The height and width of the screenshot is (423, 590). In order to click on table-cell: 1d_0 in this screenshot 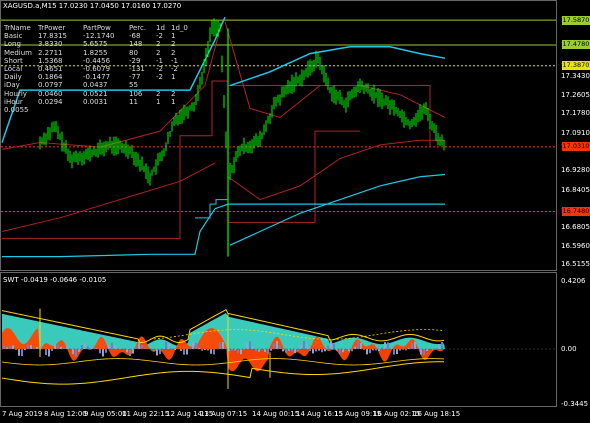, I will do `click(179, 28)`.